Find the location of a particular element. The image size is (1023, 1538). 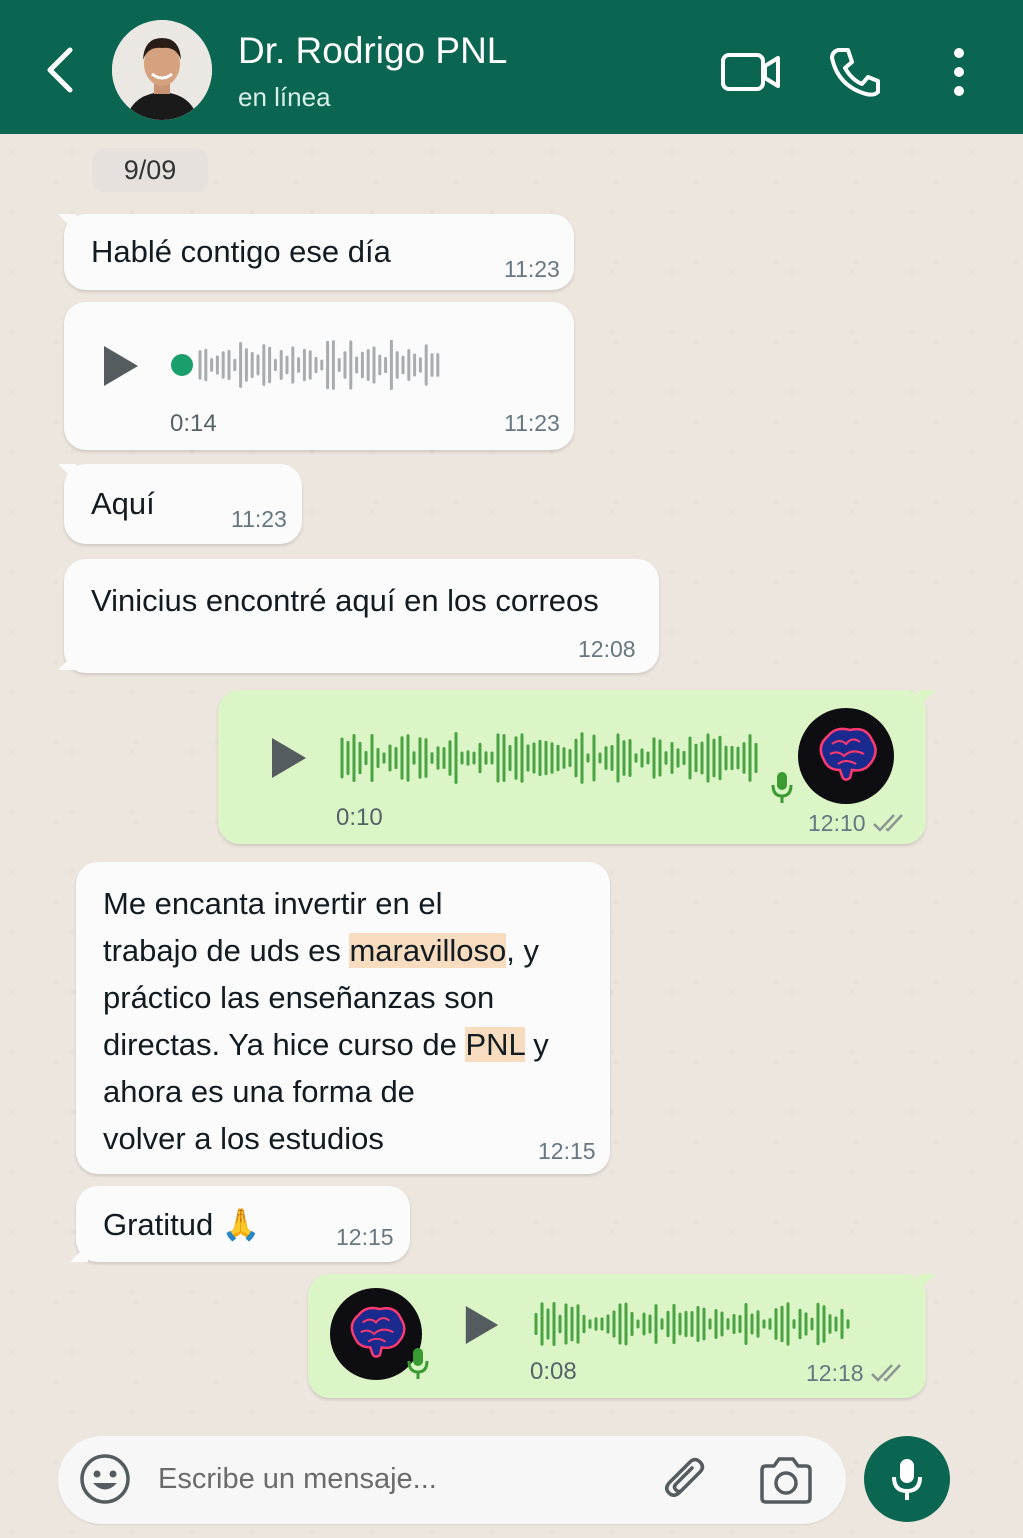

chat-header: Dr. Rodrigo PNL en línea is located at coordinates (511, 67).